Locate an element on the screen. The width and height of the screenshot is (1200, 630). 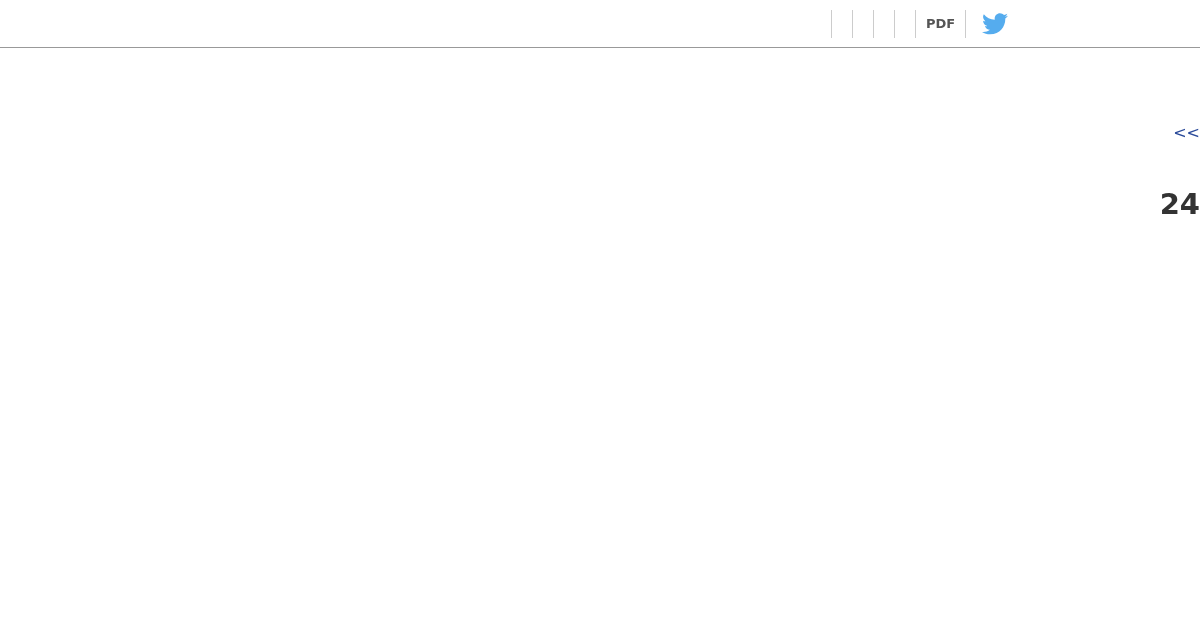
previous-link: << is located at coordinates (1186, 133).